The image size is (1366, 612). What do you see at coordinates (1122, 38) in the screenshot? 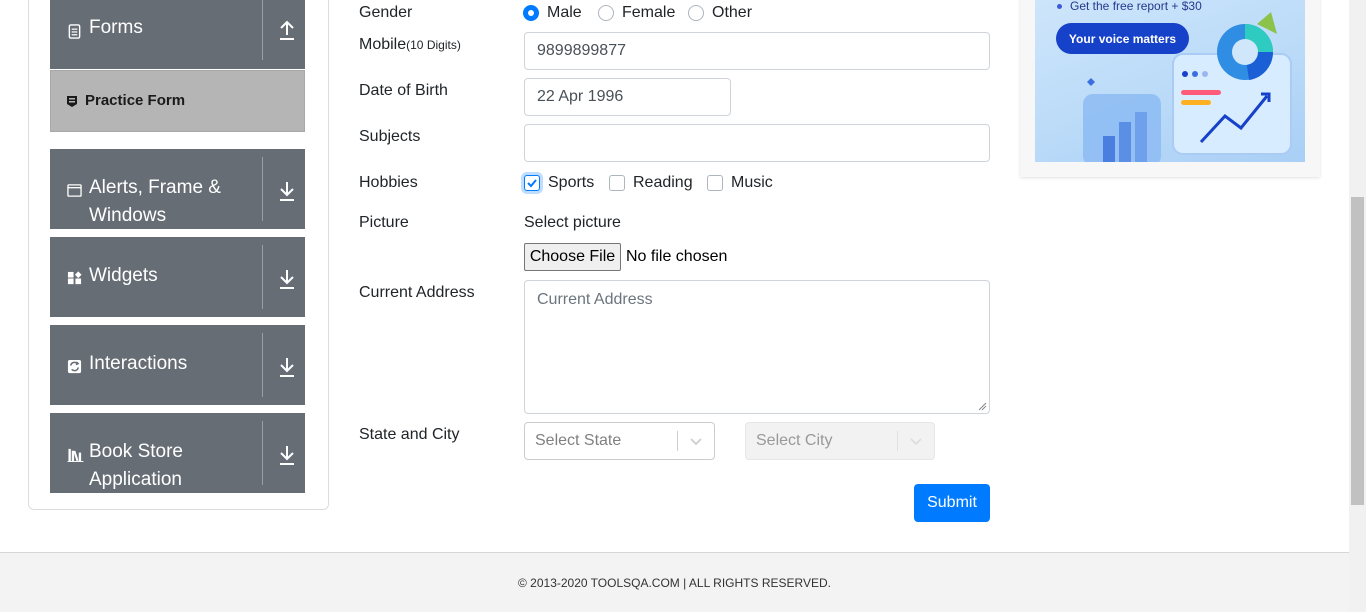
I see `ad-cta-button: Your voice matters` at bounding box center [1122, 38].